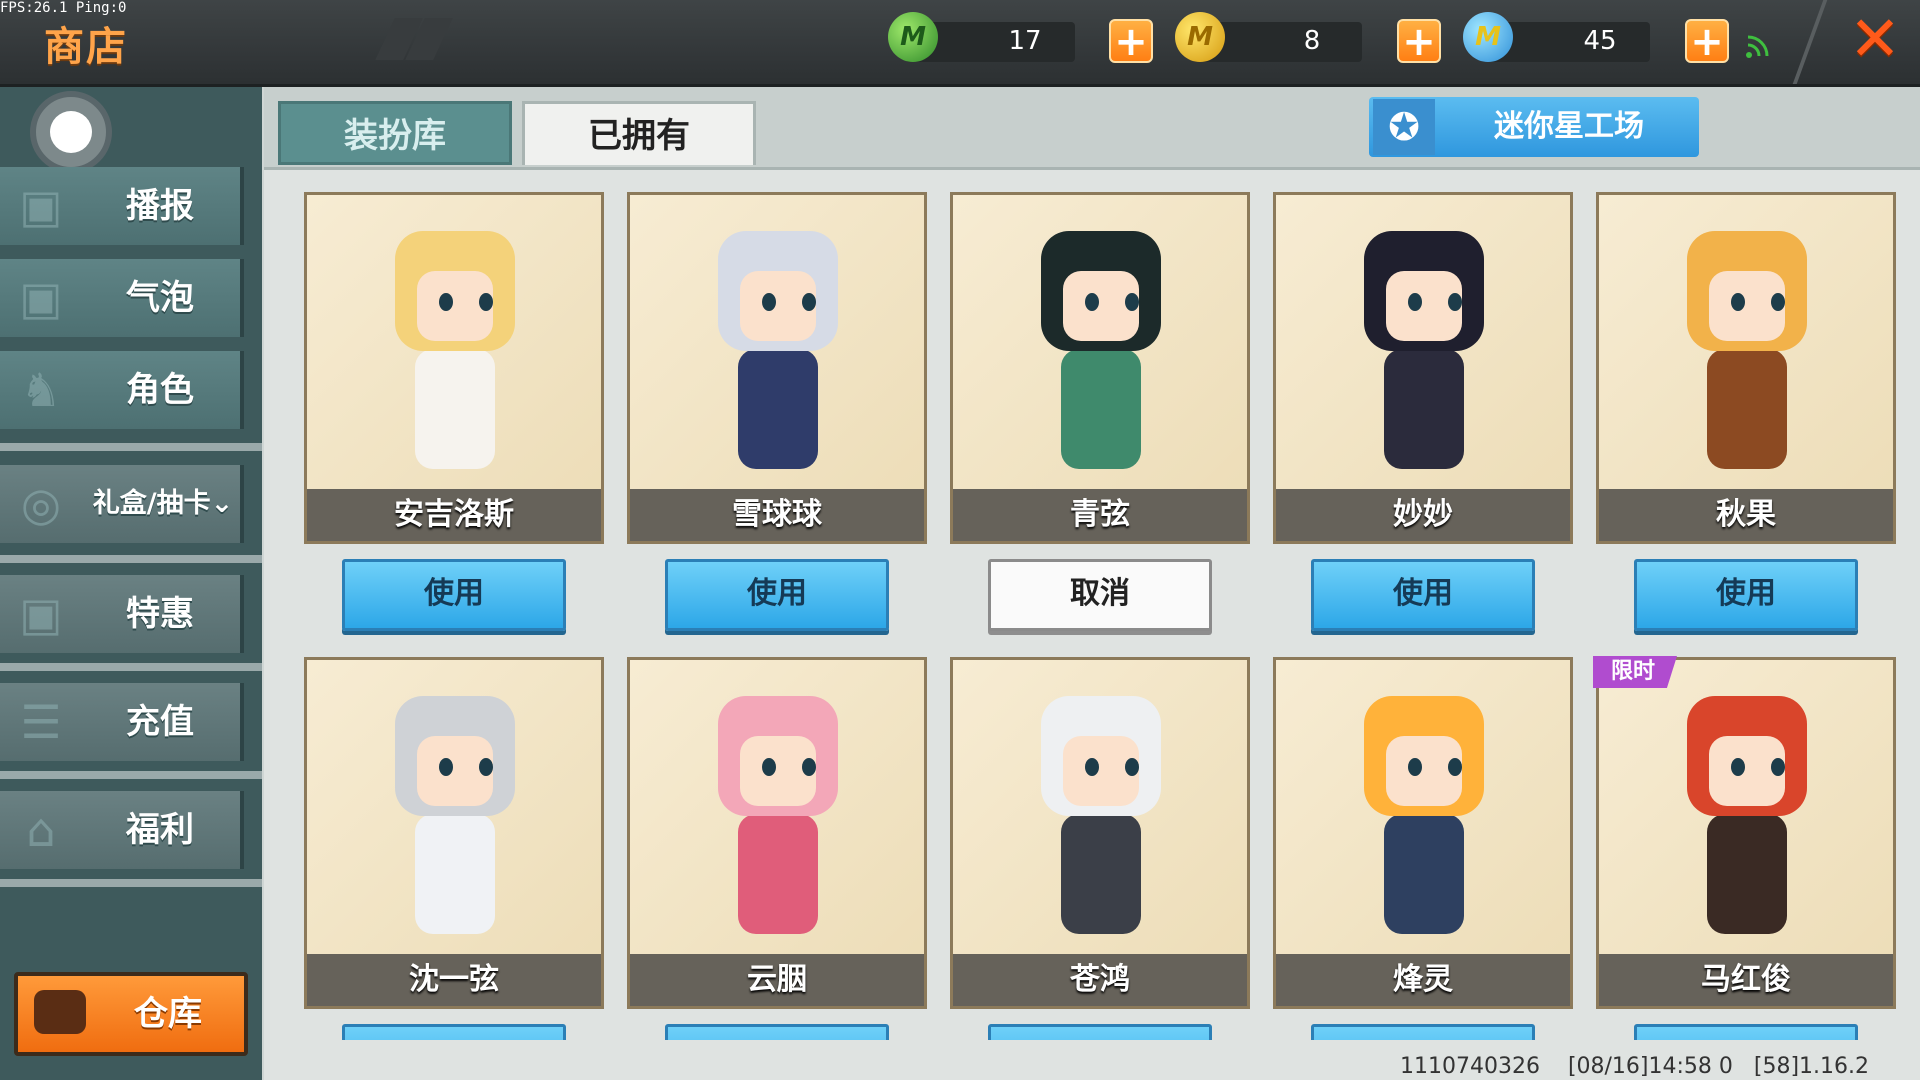 The width and height of the screenshot is (1920, 1080). Describe the element at coordinates (1875, 39) in the screenshot. I see `close-icon: ✕` at that location.